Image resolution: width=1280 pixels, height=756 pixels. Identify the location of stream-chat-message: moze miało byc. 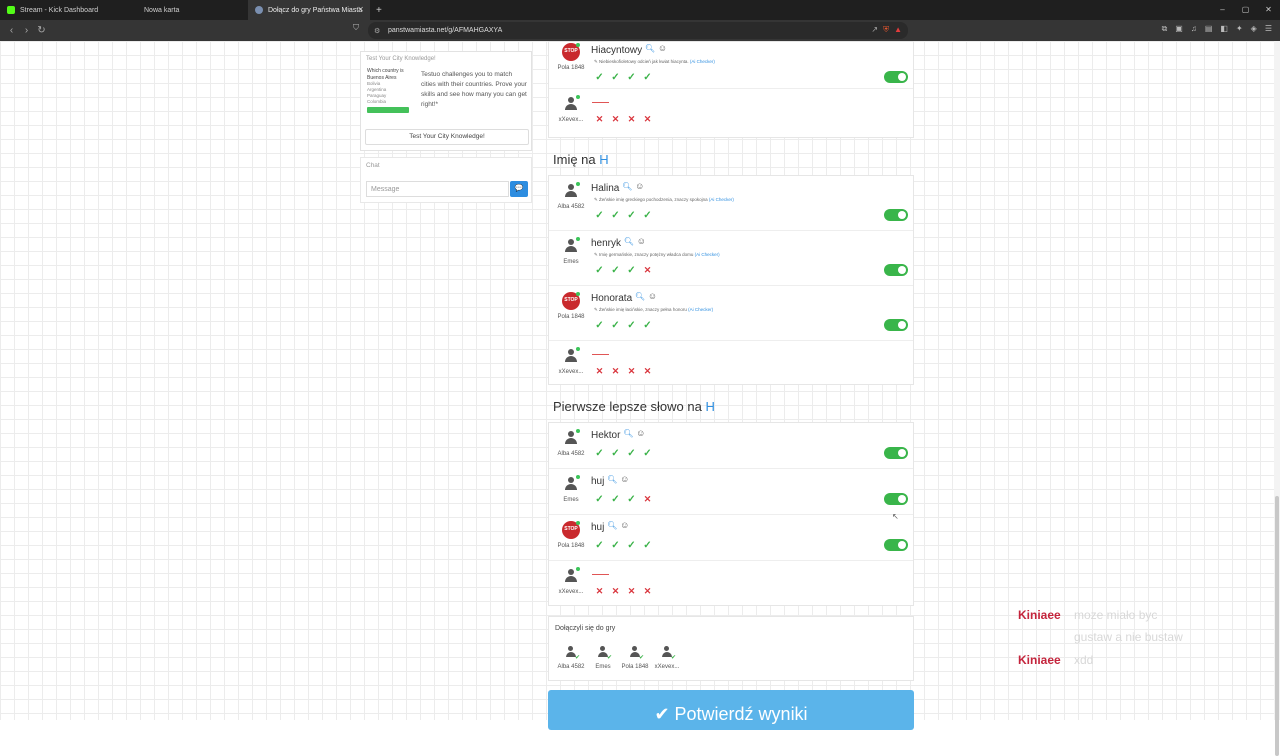
(1116, 615).